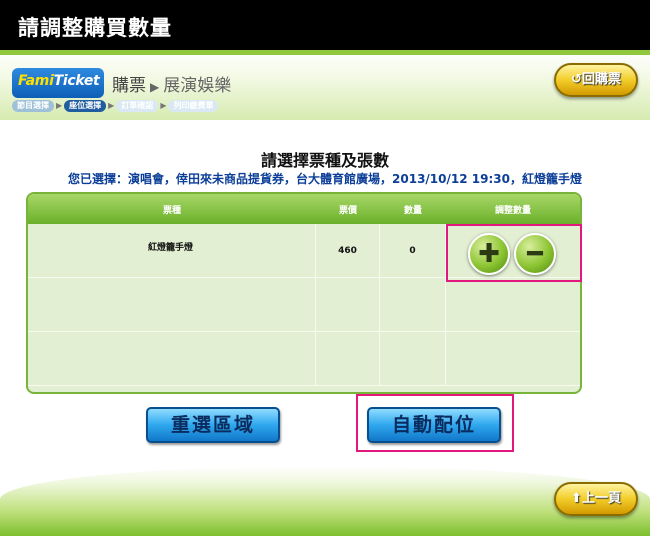 Image resolution: width=650 pixels, height=536 pixels. I want to click on minus-icon: ━, so click(535, 254).